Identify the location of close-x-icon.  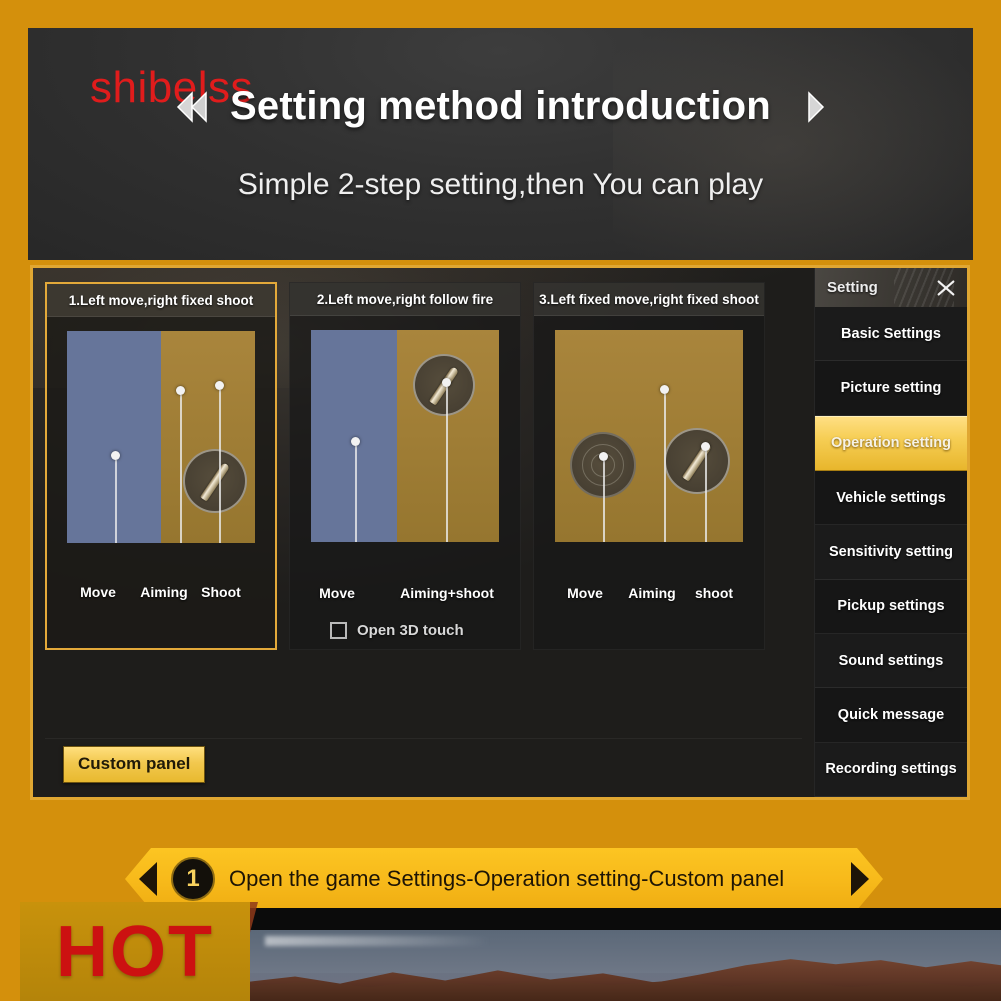
(946, 288).